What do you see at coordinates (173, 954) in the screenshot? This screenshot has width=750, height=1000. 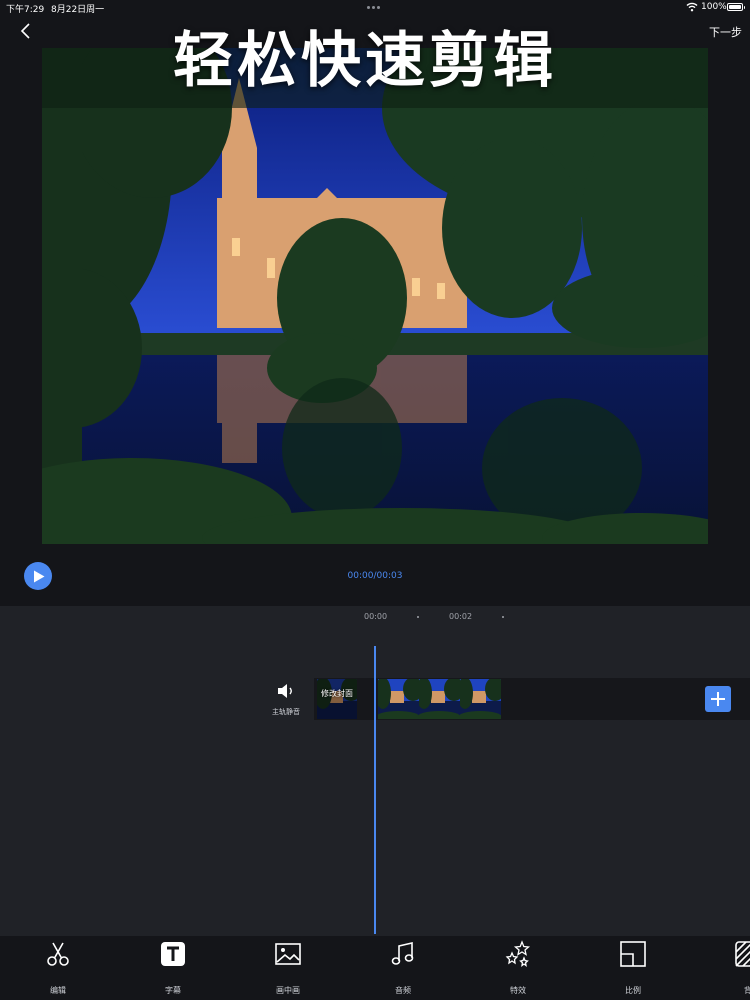 I see `text-t-icon` at bounding box center [173, 954].